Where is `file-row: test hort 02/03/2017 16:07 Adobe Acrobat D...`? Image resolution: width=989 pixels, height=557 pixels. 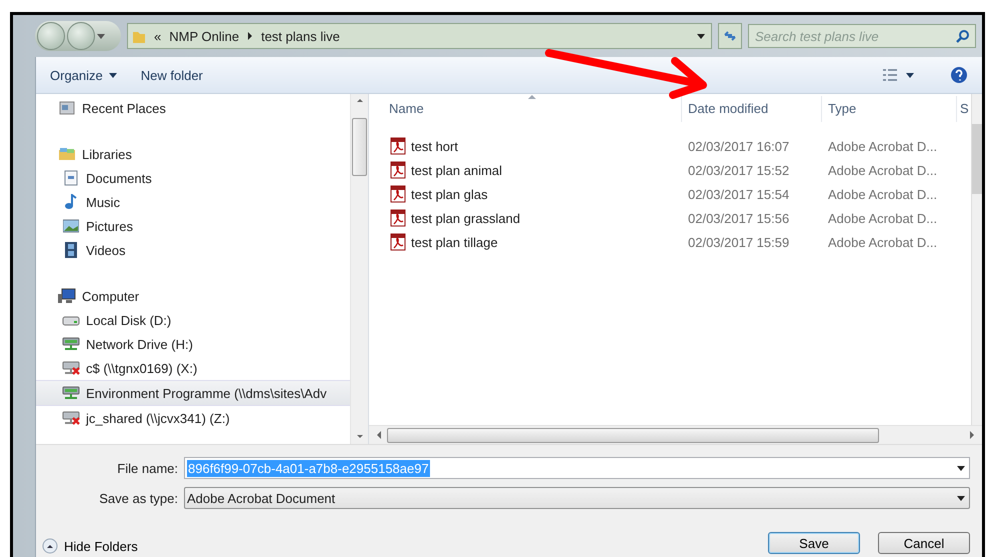
file-row: test hort 02/03/2017 16:07 Adobe Acrobat D... is located at coordinates (670, 146).